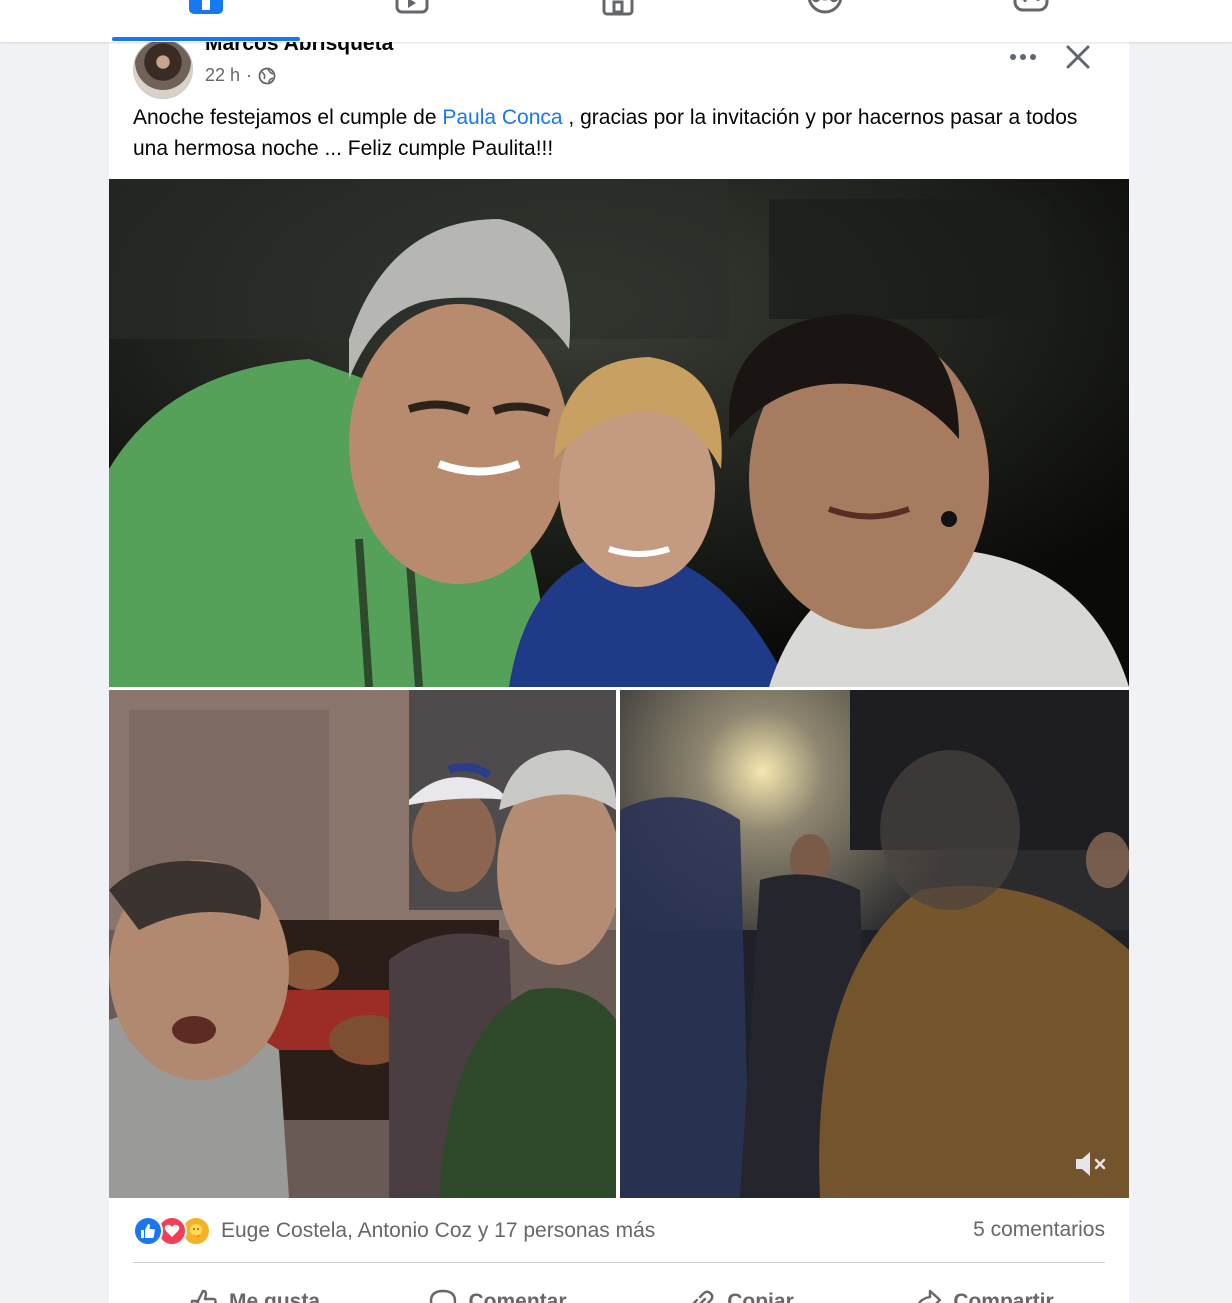 Image resolution: width=1232 pixels, height=1303 pixels. I want to click on post-actions: Me gusta Comentar Copiar Compartir, so click(619, 1287).